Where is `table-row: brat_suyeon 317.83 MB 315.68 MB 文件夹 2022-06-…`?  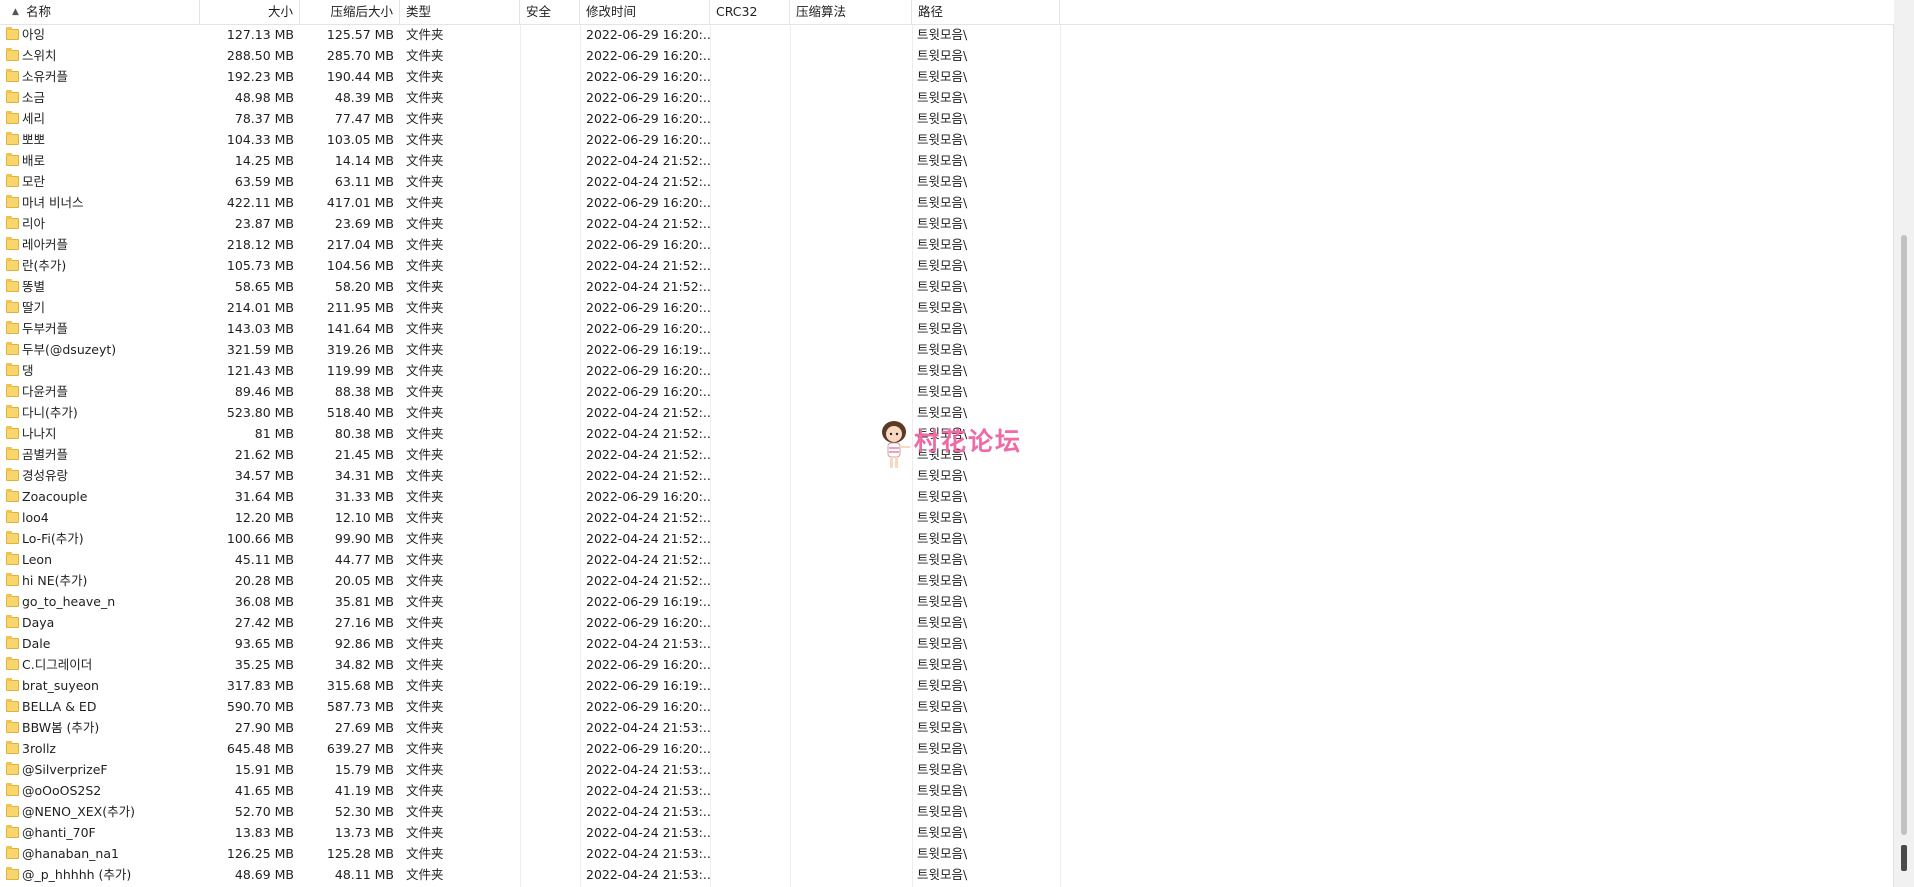
table-row: brat_suyeon 317.83 MB 315.68 MB 文件夹 2022-06-… is located at coordinates (947, 685).